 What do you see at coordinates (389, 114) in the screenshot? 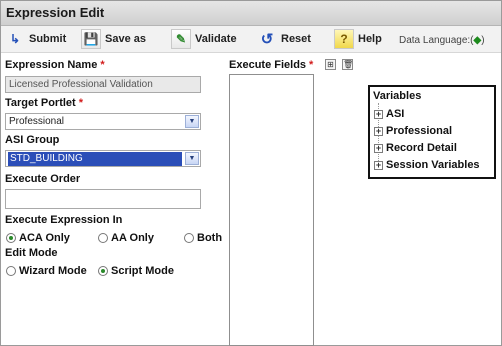
I see `tree-item-asi: + ASI` at bounding box center [389, 114].